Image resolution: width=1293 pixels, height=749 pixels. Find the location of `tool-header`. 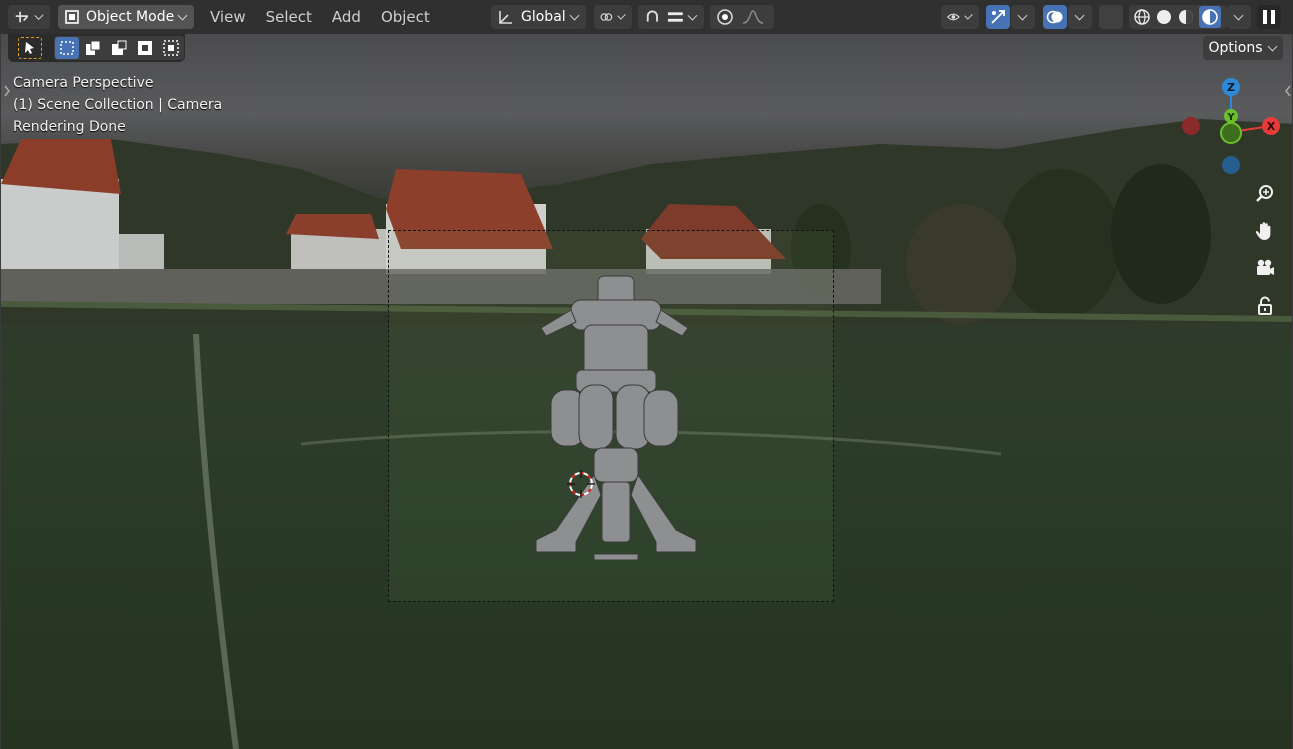

tool-header is located at coordinates (96, 48).